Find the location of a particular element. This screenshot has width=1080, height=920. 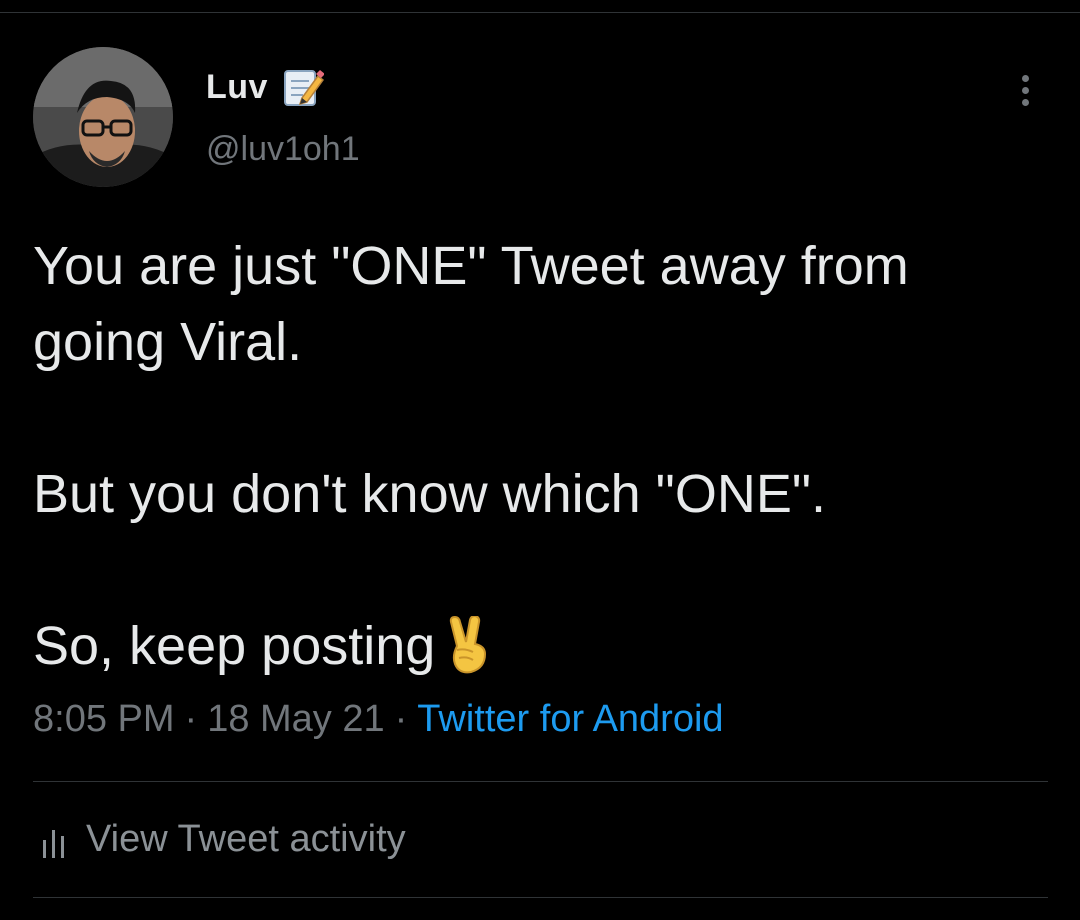

avatar is located at coordinates (103, 117).